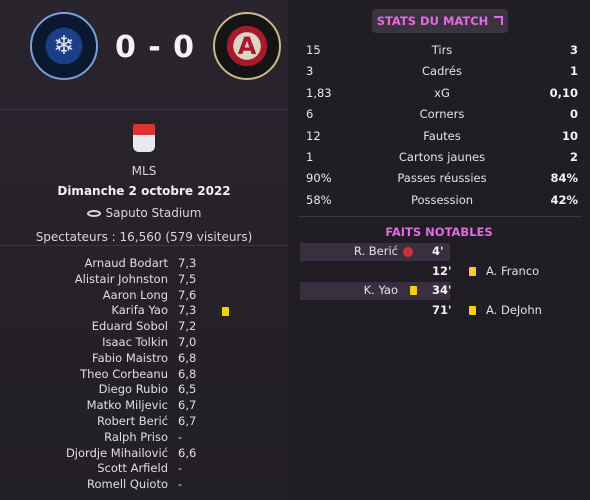 This screenshot has width=590, height=500. I want to click on player-rating-row: Robert Berić 6,7, so click(144, 422).